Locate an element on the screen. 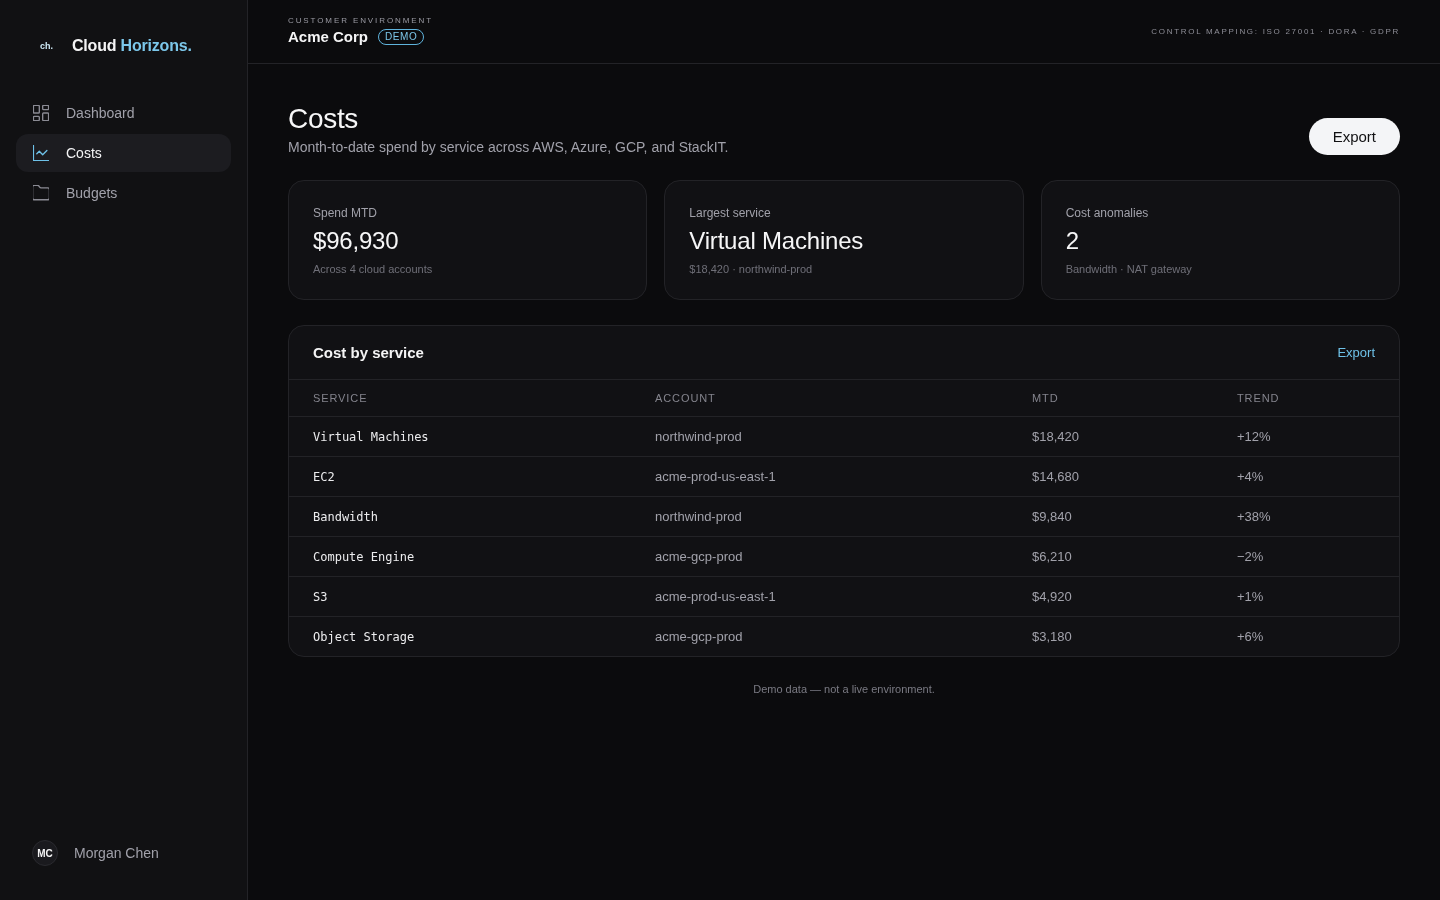 The image size is (1440, 900). eyebrow-label: CUSTOMER ENVIRONMENT is located at coordinates (360, 20).